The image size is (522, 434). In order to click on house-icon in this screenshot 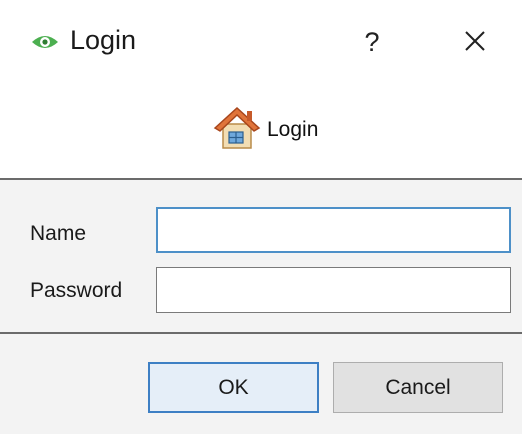, I will do `click(237, 128)`.